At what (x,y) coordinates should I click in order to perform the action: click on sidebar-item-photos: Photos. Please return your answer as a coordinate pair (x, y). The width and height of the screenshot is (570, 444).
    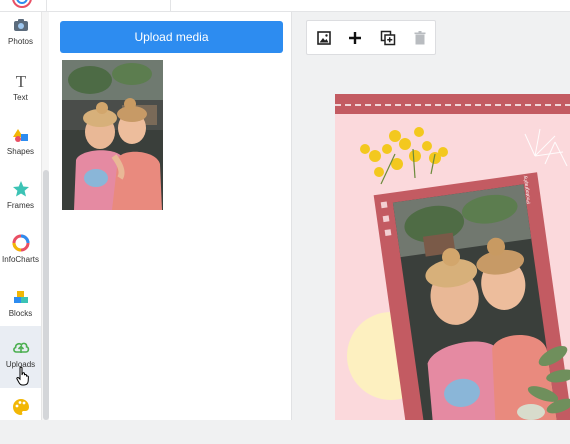
    Looking at the image, I should click on (20, 38).